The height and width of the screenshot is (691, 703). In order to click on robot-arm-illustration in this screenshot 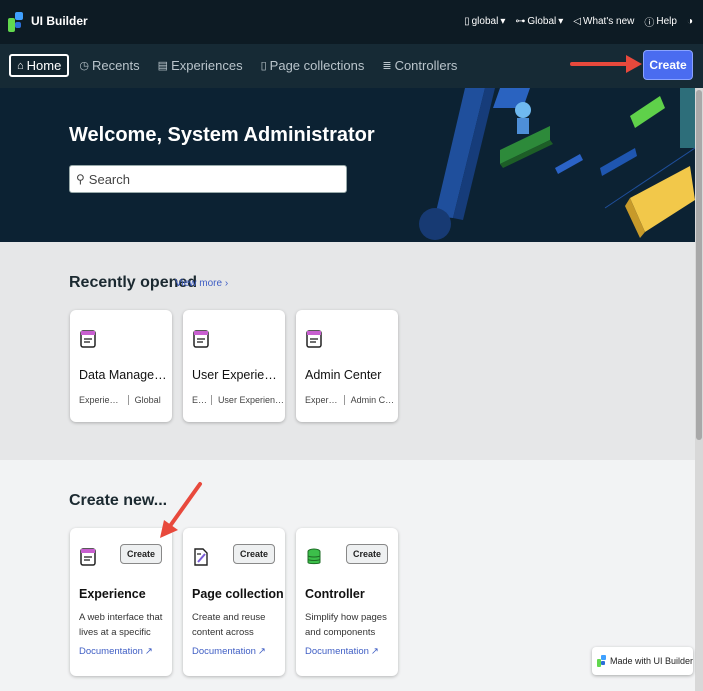, I will do `click(557, 164)`.